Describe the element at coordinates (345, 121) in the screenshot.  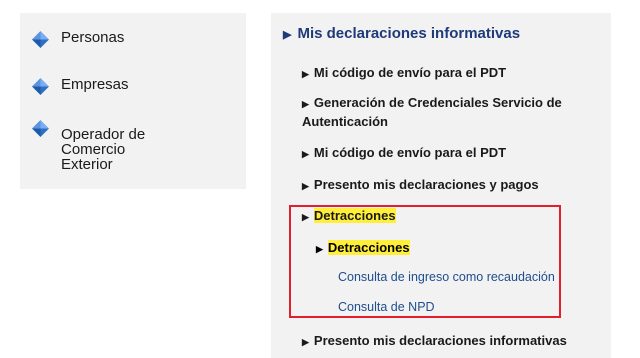
I see `menu-item-label: Autenticación` at that location.